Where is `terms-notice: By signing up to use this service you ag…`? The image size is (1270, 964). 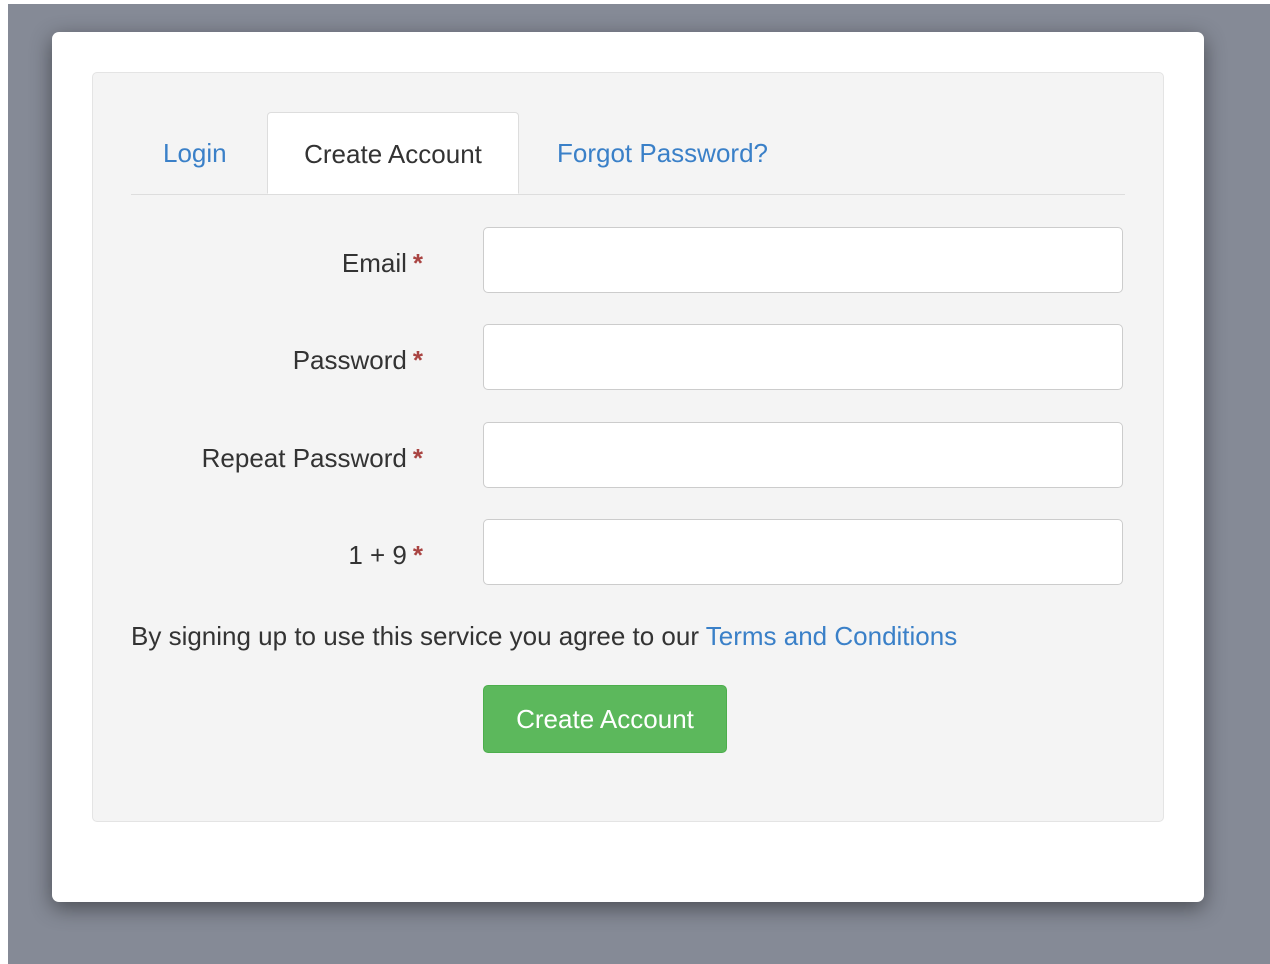 terms-notice: By signing up to use this service you ag… is located at coordinates (544, 636).